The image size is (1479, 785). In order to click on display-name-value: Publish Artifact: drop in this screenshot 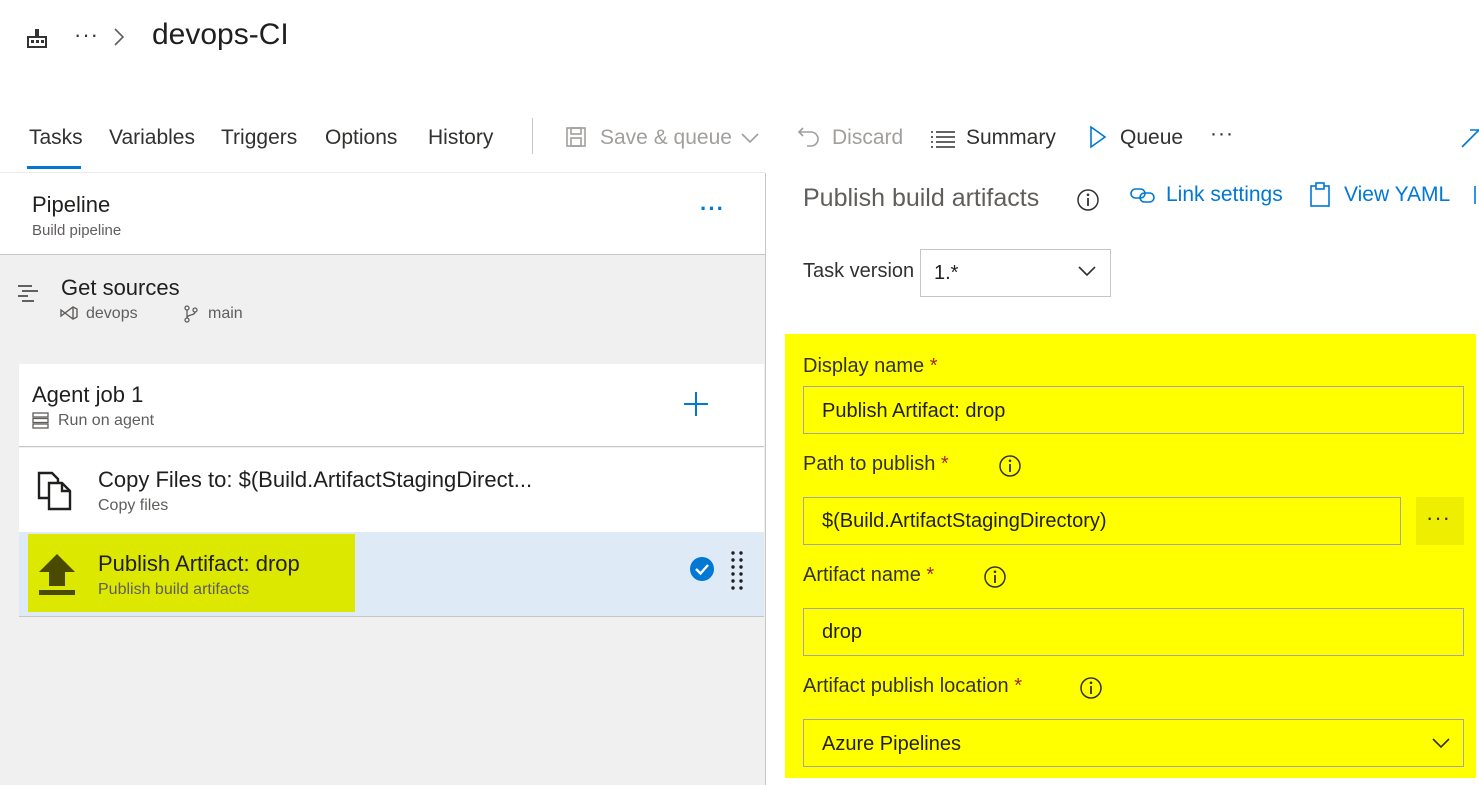, I will do `click(914, 411)`.